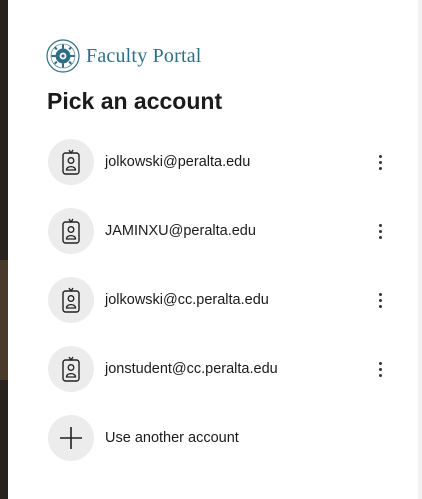  I want to click on page-title: Pick an account, so click(135, 101).